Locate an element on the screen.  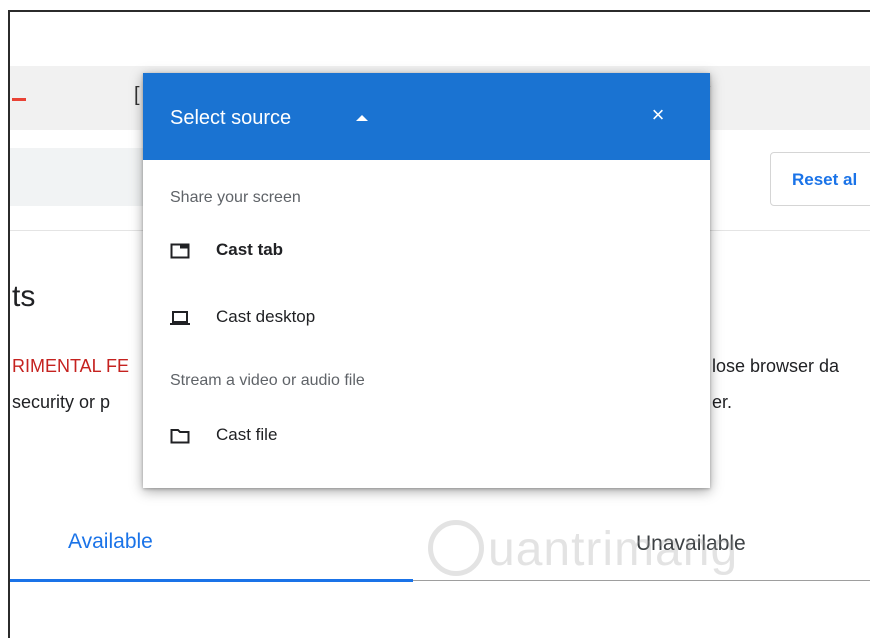
cast-tab-label: Cast tab is located at coordinates (250, 249).